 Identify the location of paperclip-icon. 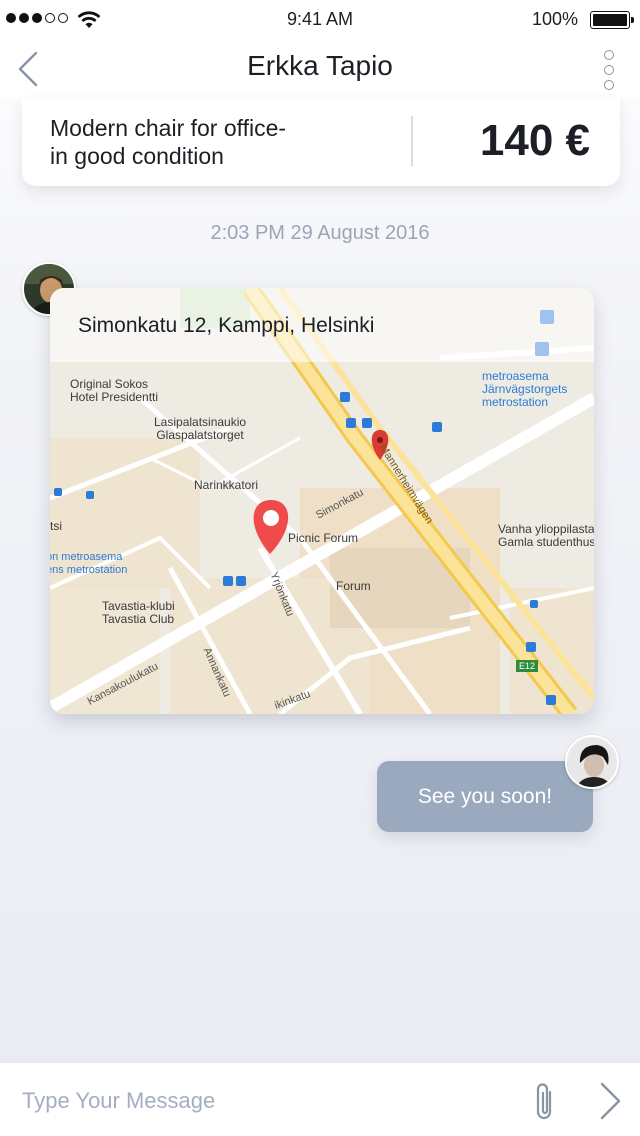
(544, 1101).